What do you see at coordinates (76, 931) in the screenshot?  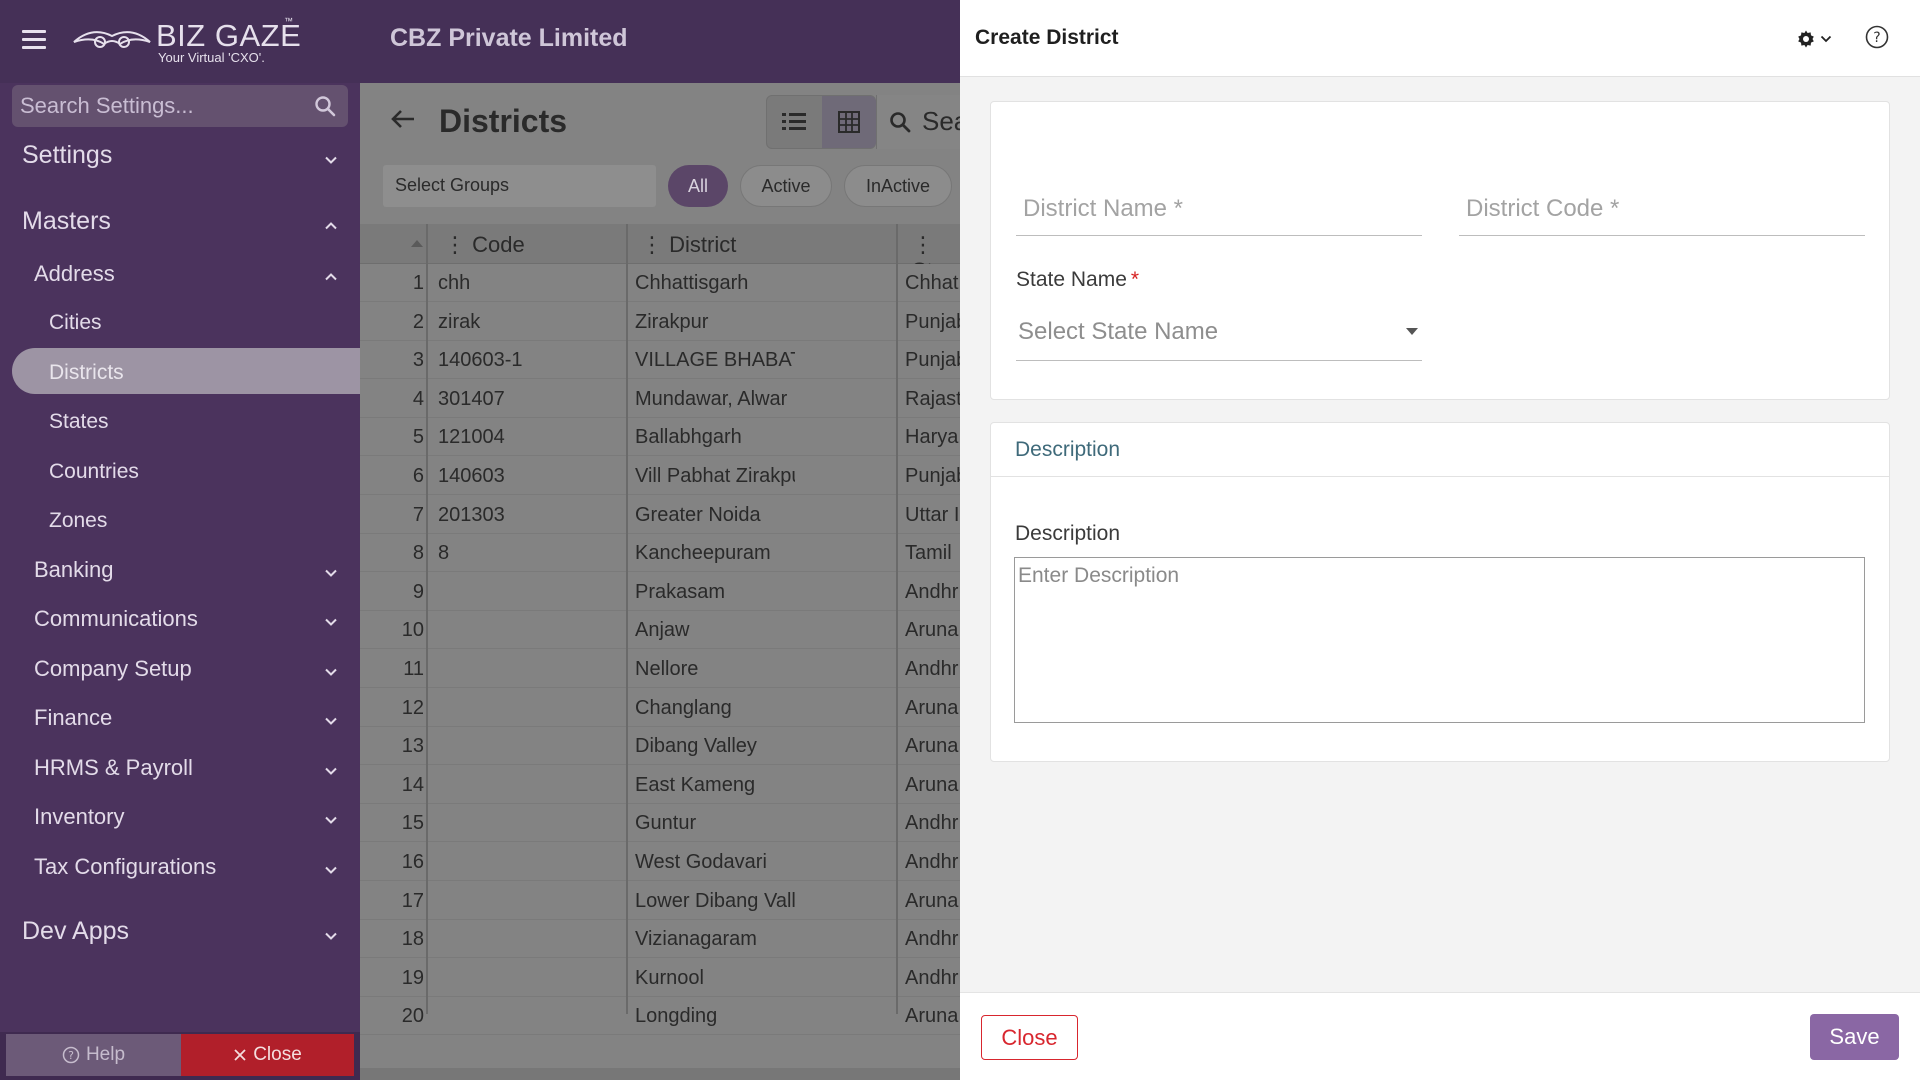 I see `sidebar-item-label: Dev Apps` at bounding box center [76, 931].